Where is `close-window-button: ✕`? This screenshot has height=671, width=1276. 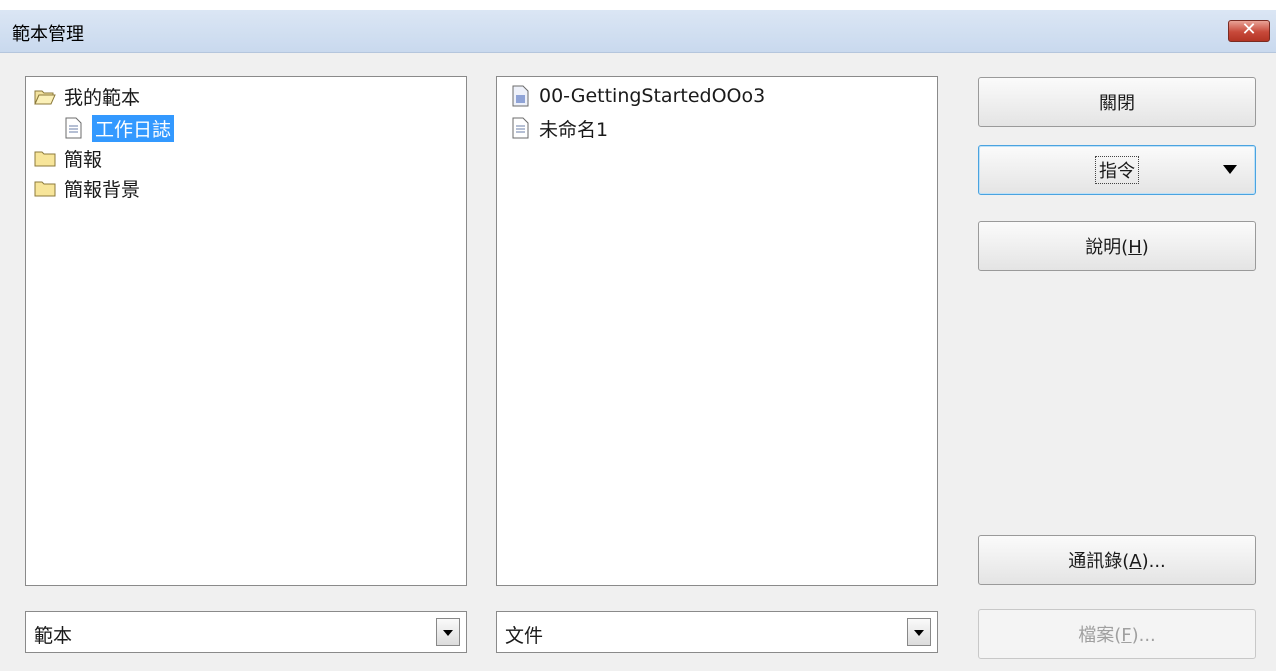
close-window-button: ✕ is located at coordinates (1249, 30).